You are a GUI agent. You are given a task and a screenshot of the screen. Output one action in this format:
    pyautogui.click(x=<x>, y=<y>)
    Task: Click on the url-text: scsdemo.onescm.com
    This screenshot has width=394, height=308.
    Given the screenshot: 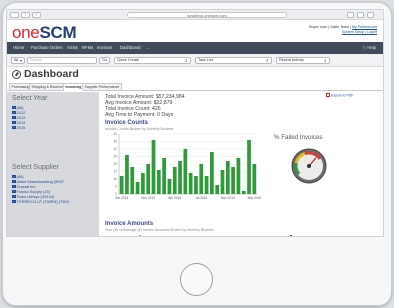 What is the action you would take?
    pyautogui.click(x=207, y=15)
    